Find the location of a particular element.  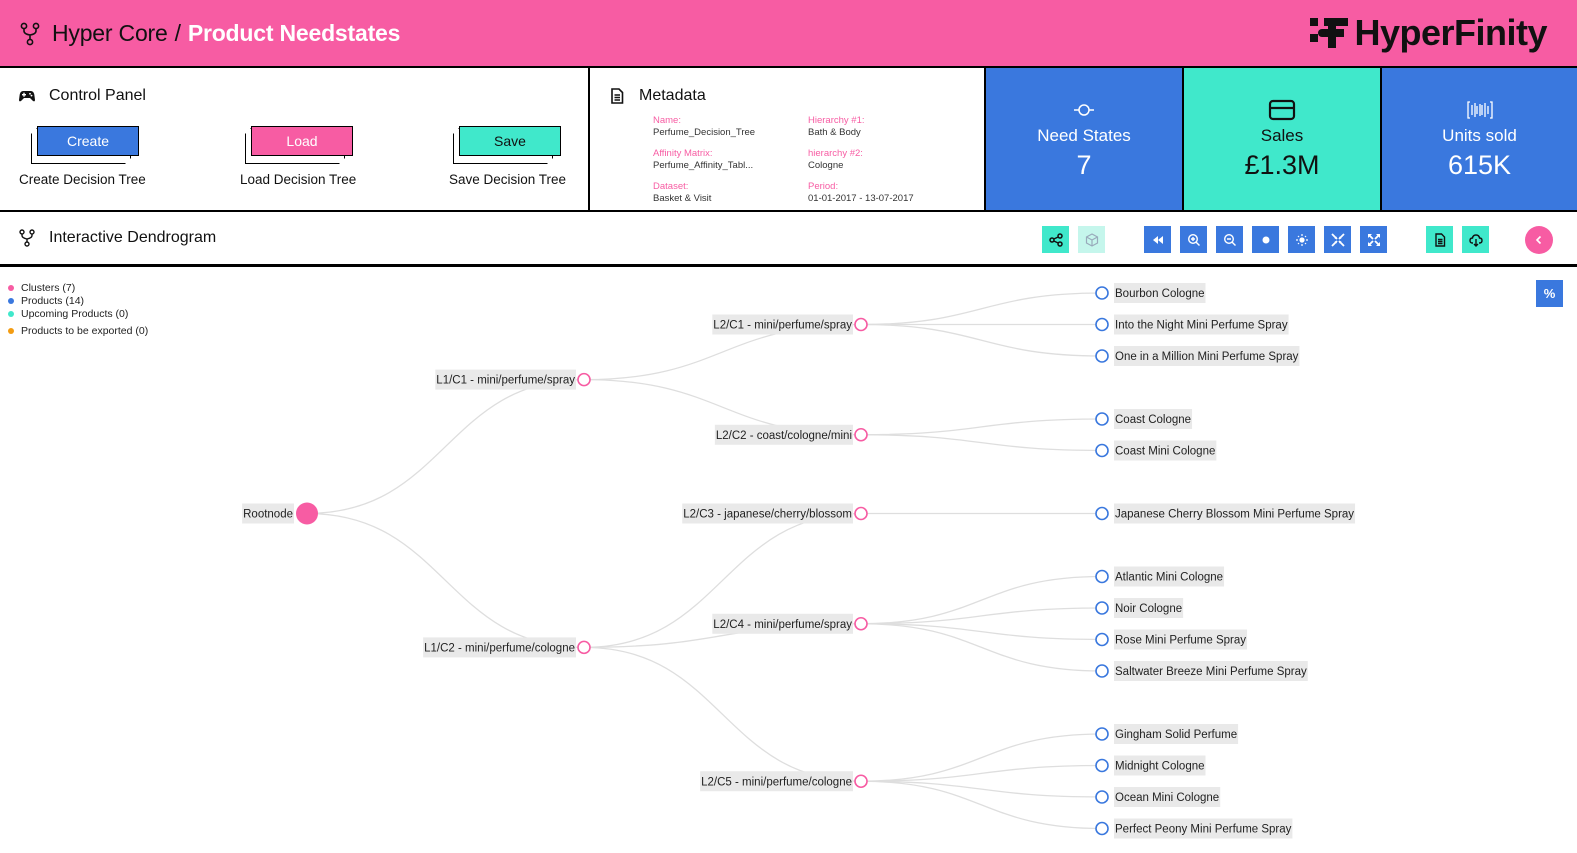

metadata-field: hierarchy #2: Cologne is located at coordinates (835, 159).